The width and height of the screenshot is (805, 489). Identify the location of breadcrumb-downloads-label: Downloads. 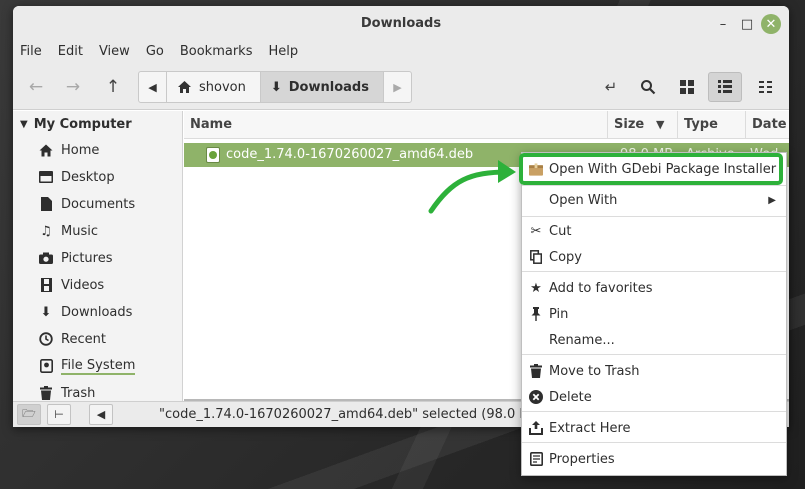
(328, 87).